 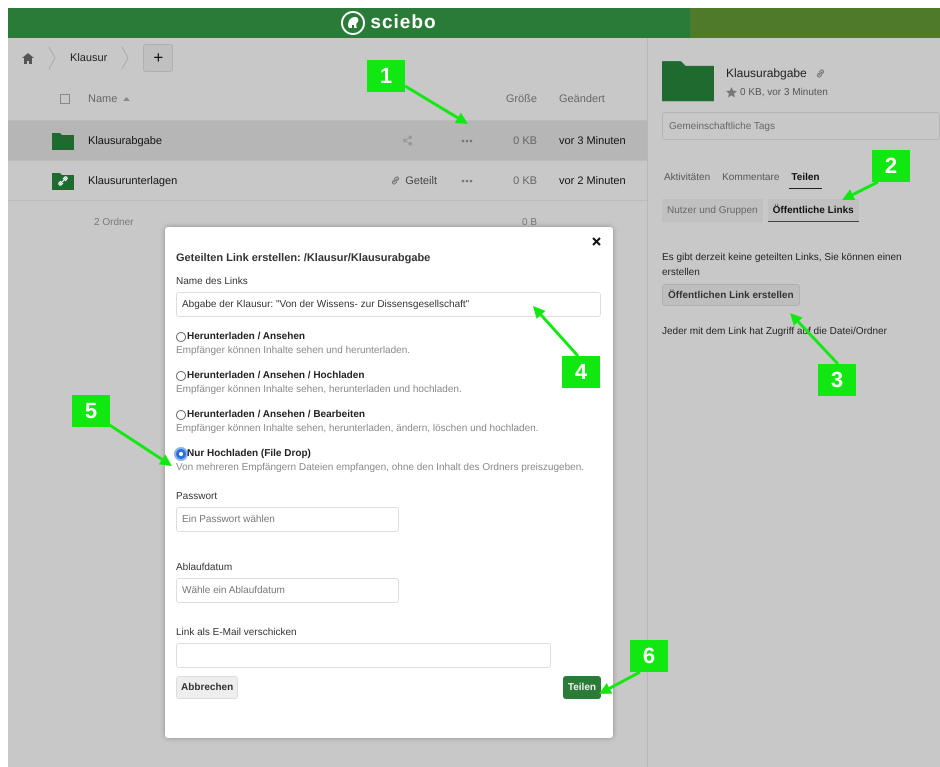 What do you see at coordinates (581, 372) in the screenshot?
I see `step-callout: 4` at bounding box center [581, 372].